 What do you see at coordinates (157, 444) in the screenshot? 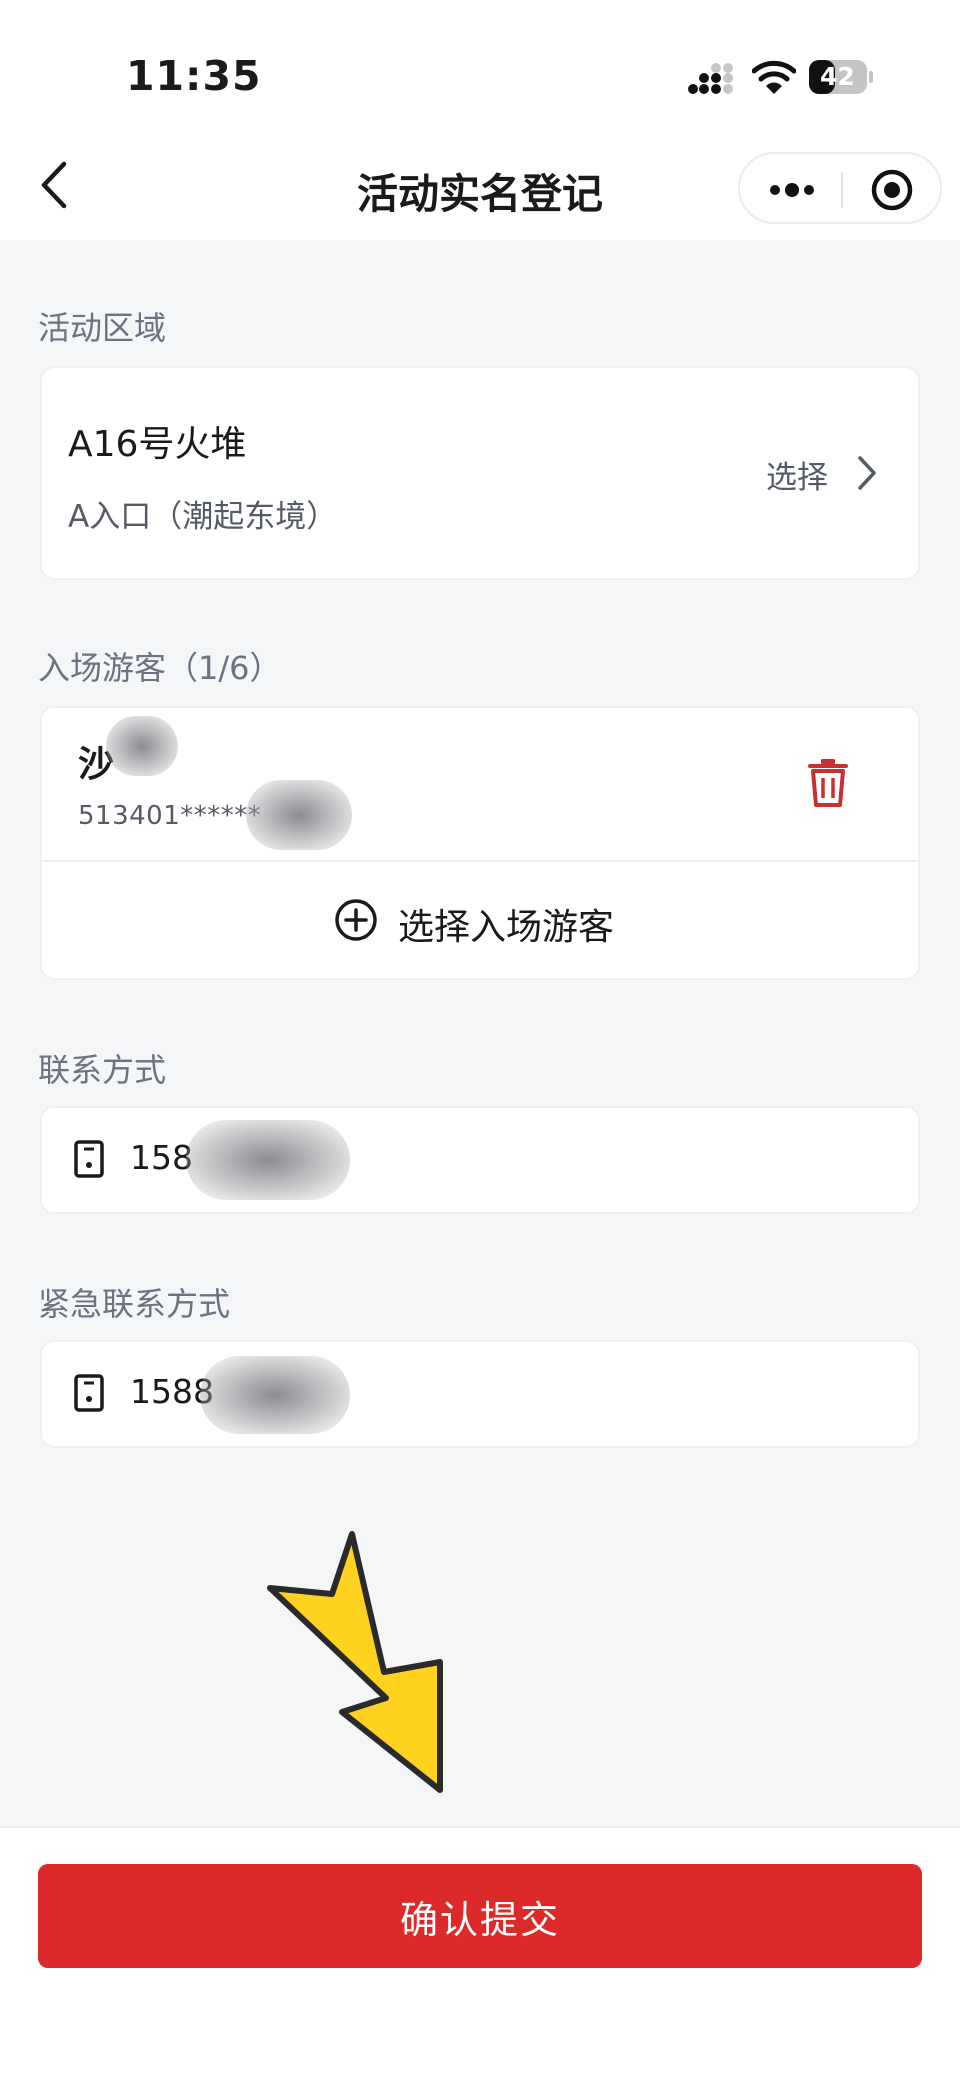
I see `area-name: A16号火堆` at bounding box center [157, 444].